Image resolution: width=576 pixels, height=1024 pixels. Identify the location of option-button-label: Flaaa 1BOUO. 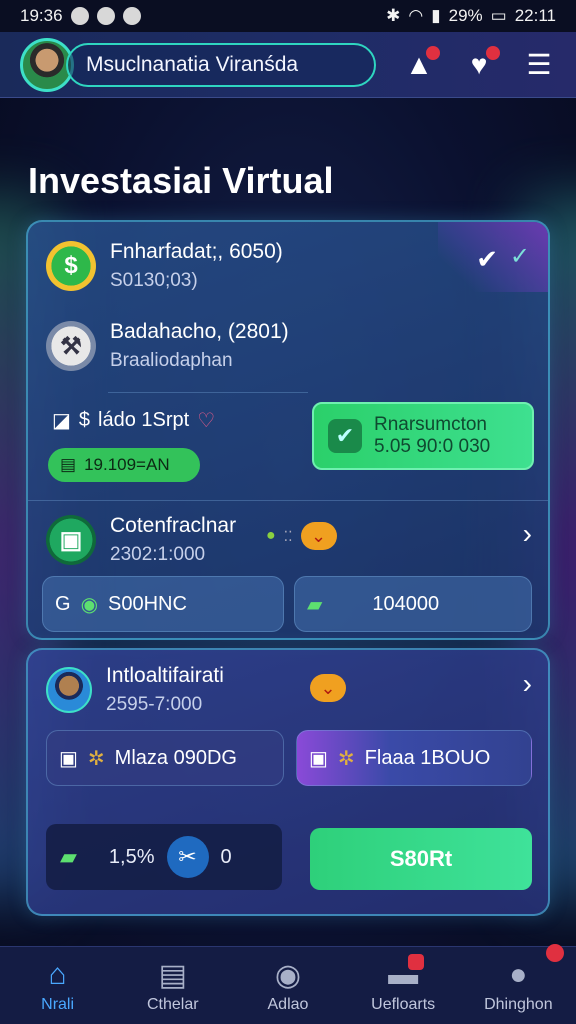
(427, 757).